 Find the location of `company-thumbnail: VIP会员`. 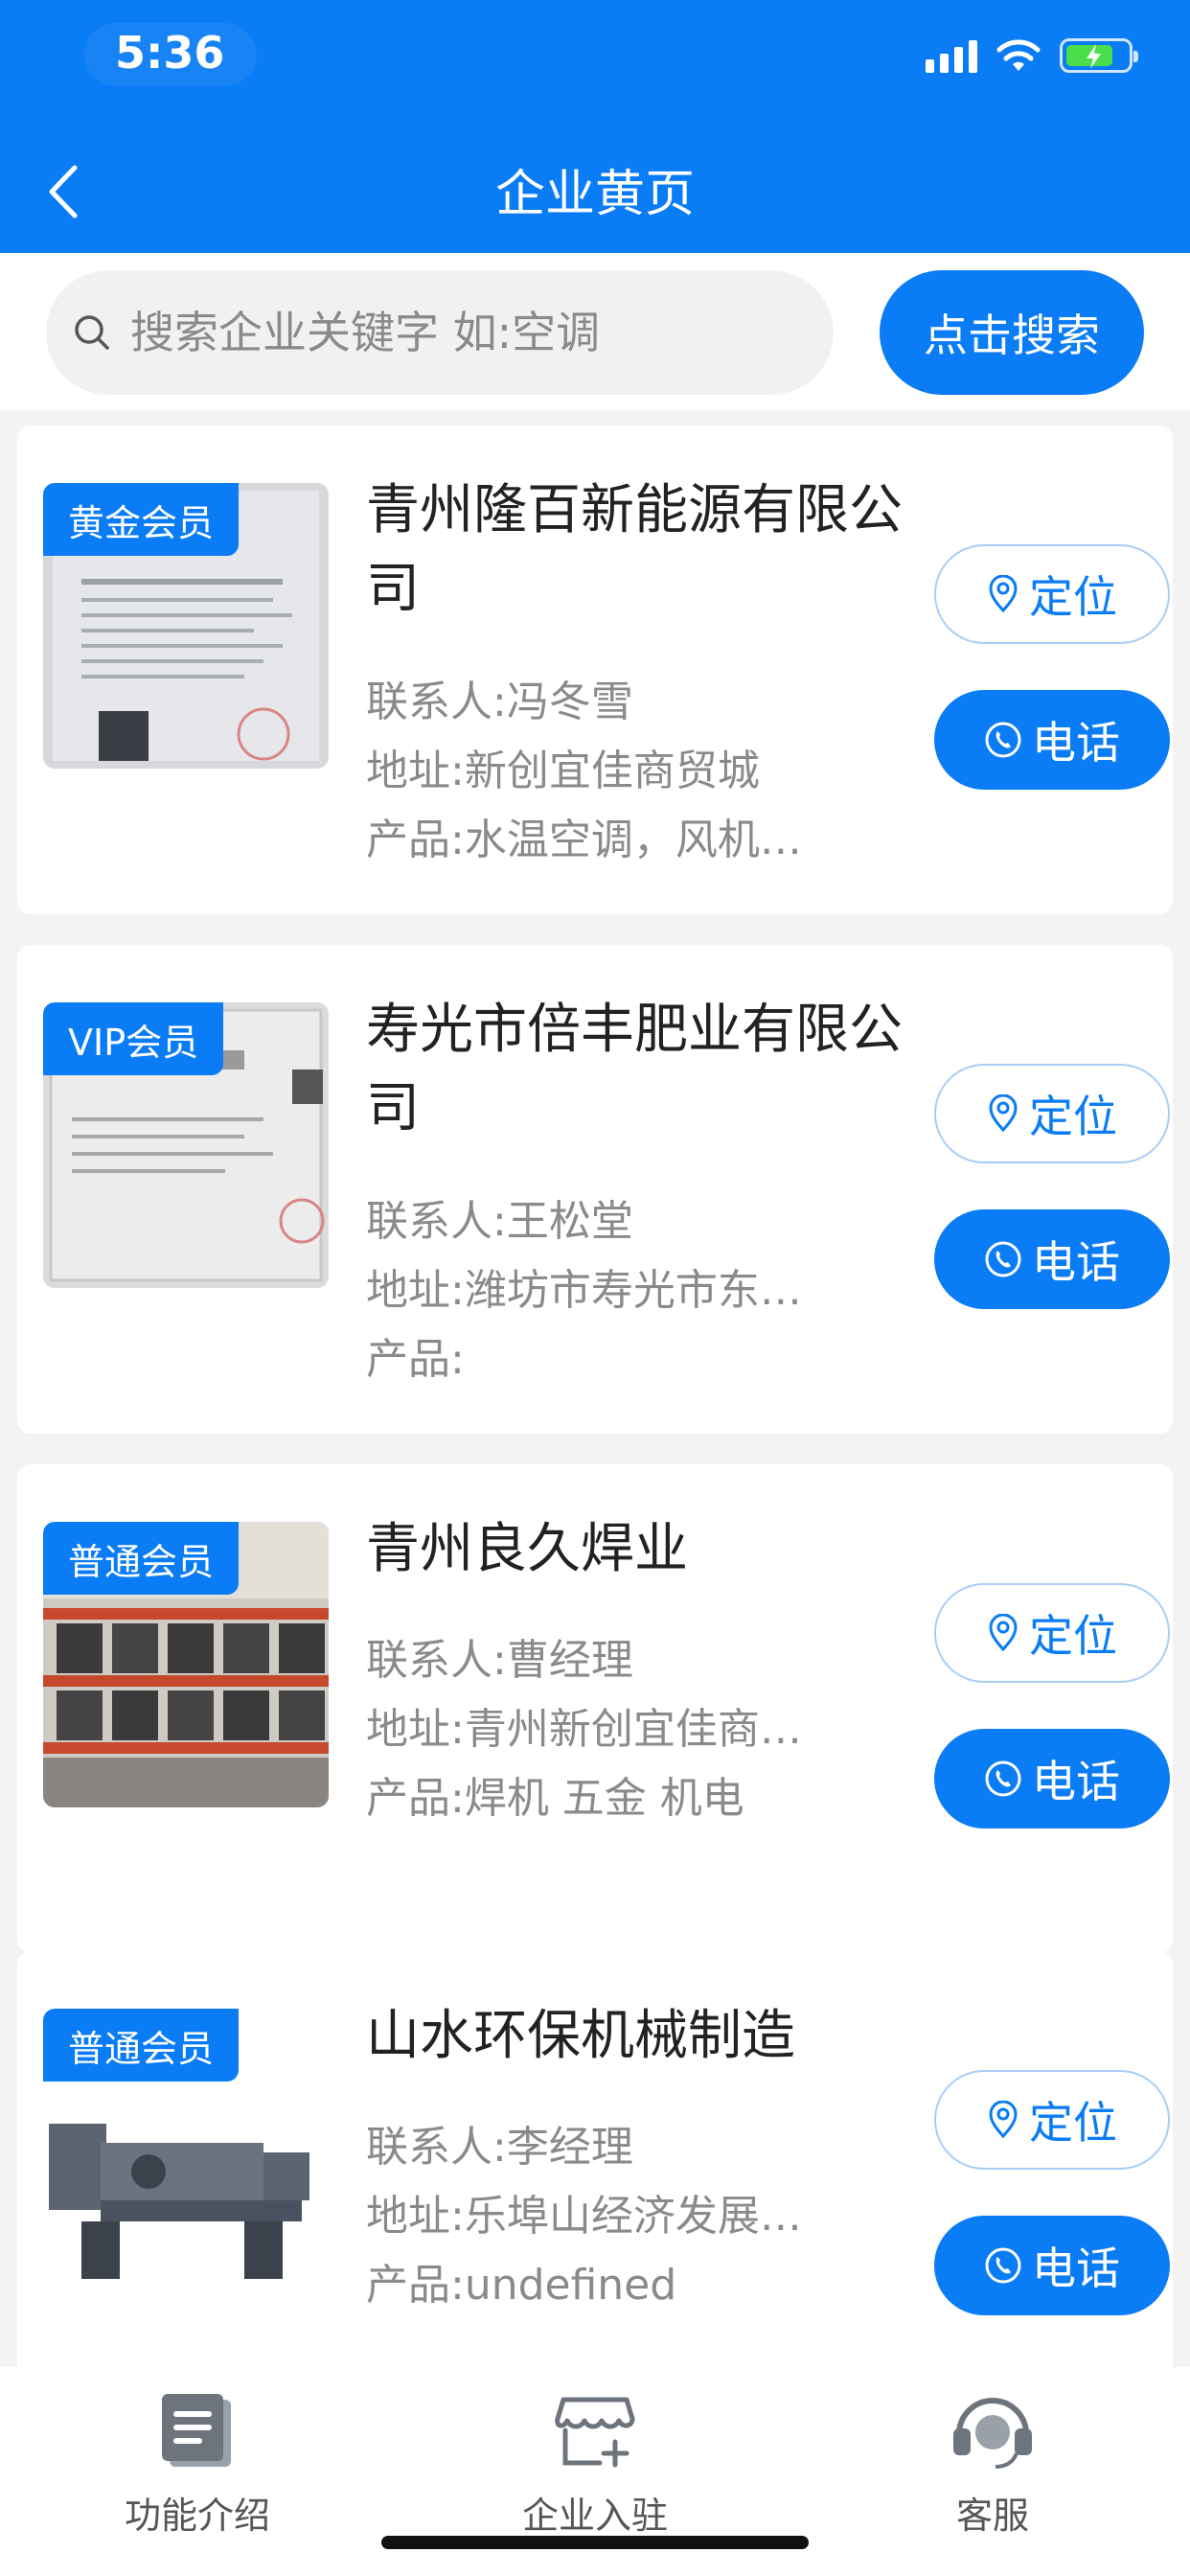

company-thumbnail: VIP会员 is located at coordinates (186, 1145).